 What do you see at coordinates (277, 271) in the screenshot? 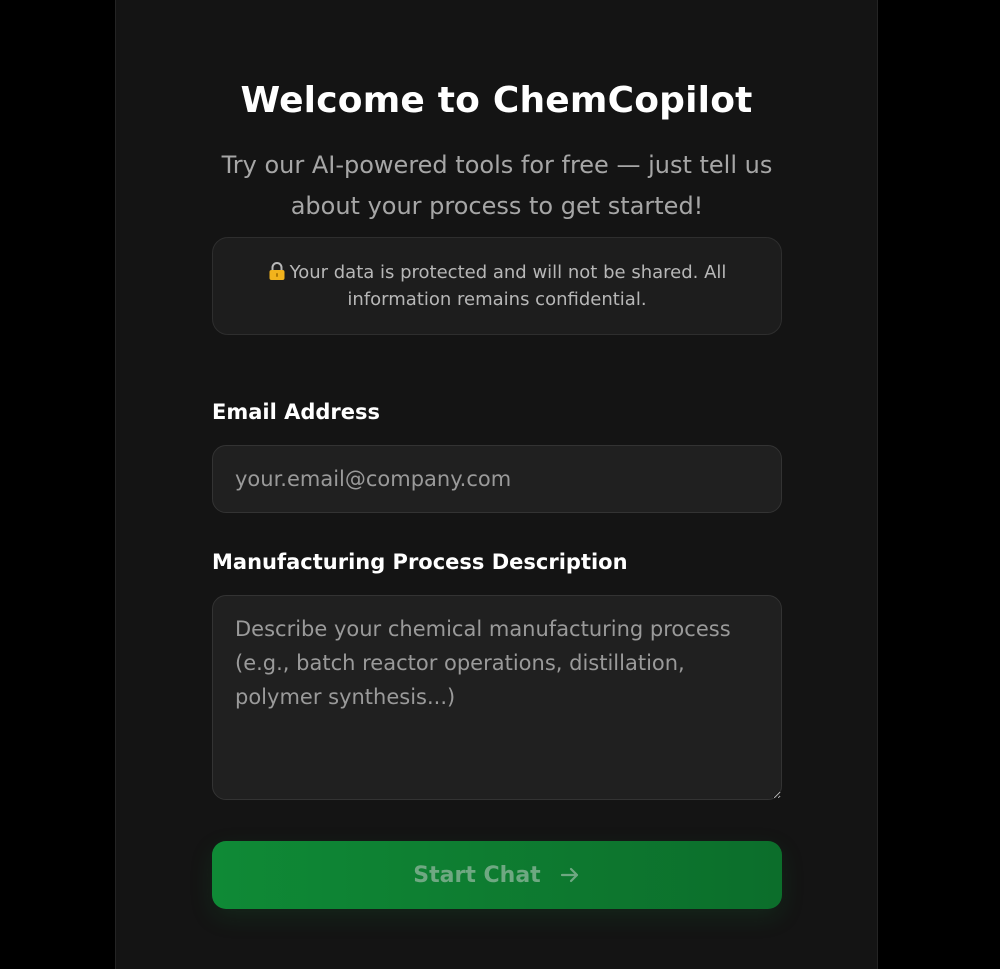
I see `lock-icon` at bounding box center [277, 271].